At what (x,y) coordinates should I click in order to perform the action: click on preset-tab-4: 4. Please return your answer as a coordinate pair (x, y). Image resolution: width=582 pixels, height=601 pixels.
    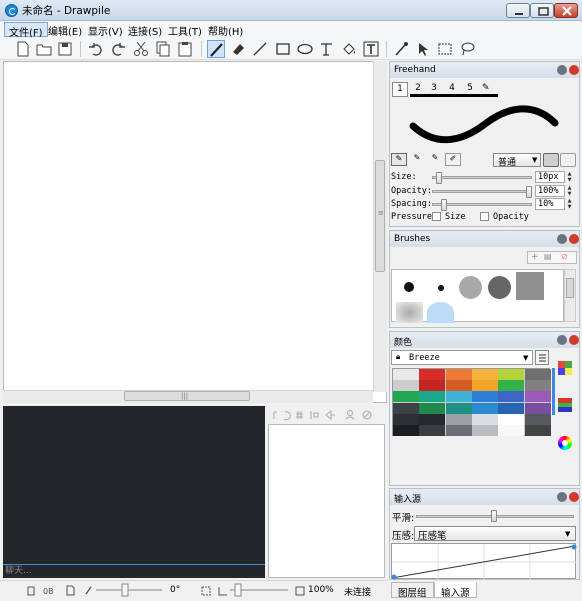
    Looking at the image, I should click on (452, 88).